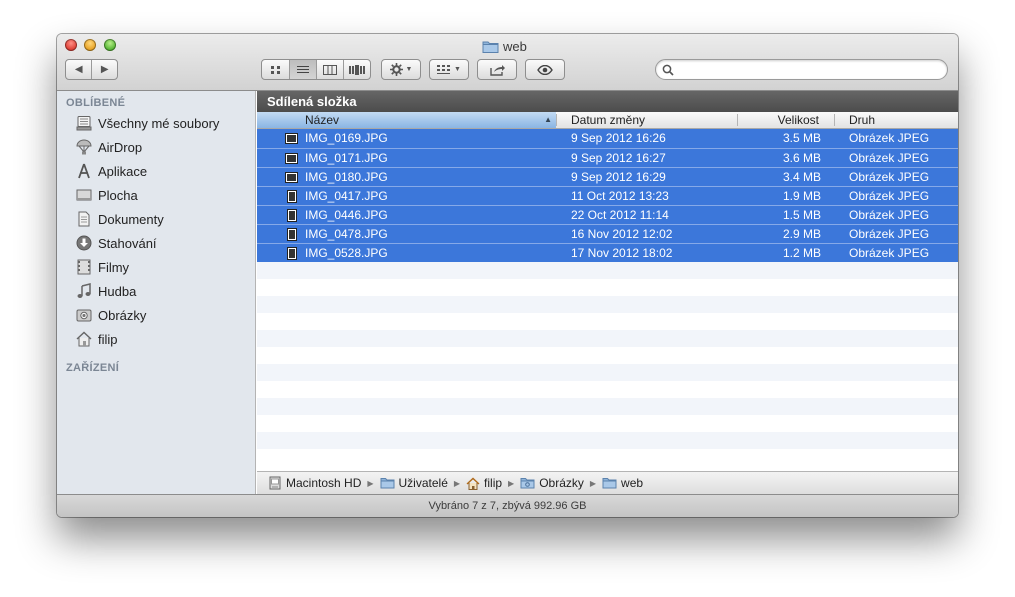  Describe the element at coordinates (552, 483) in the screenshot. I see `path-item-pictures: Obrázky` at that location.